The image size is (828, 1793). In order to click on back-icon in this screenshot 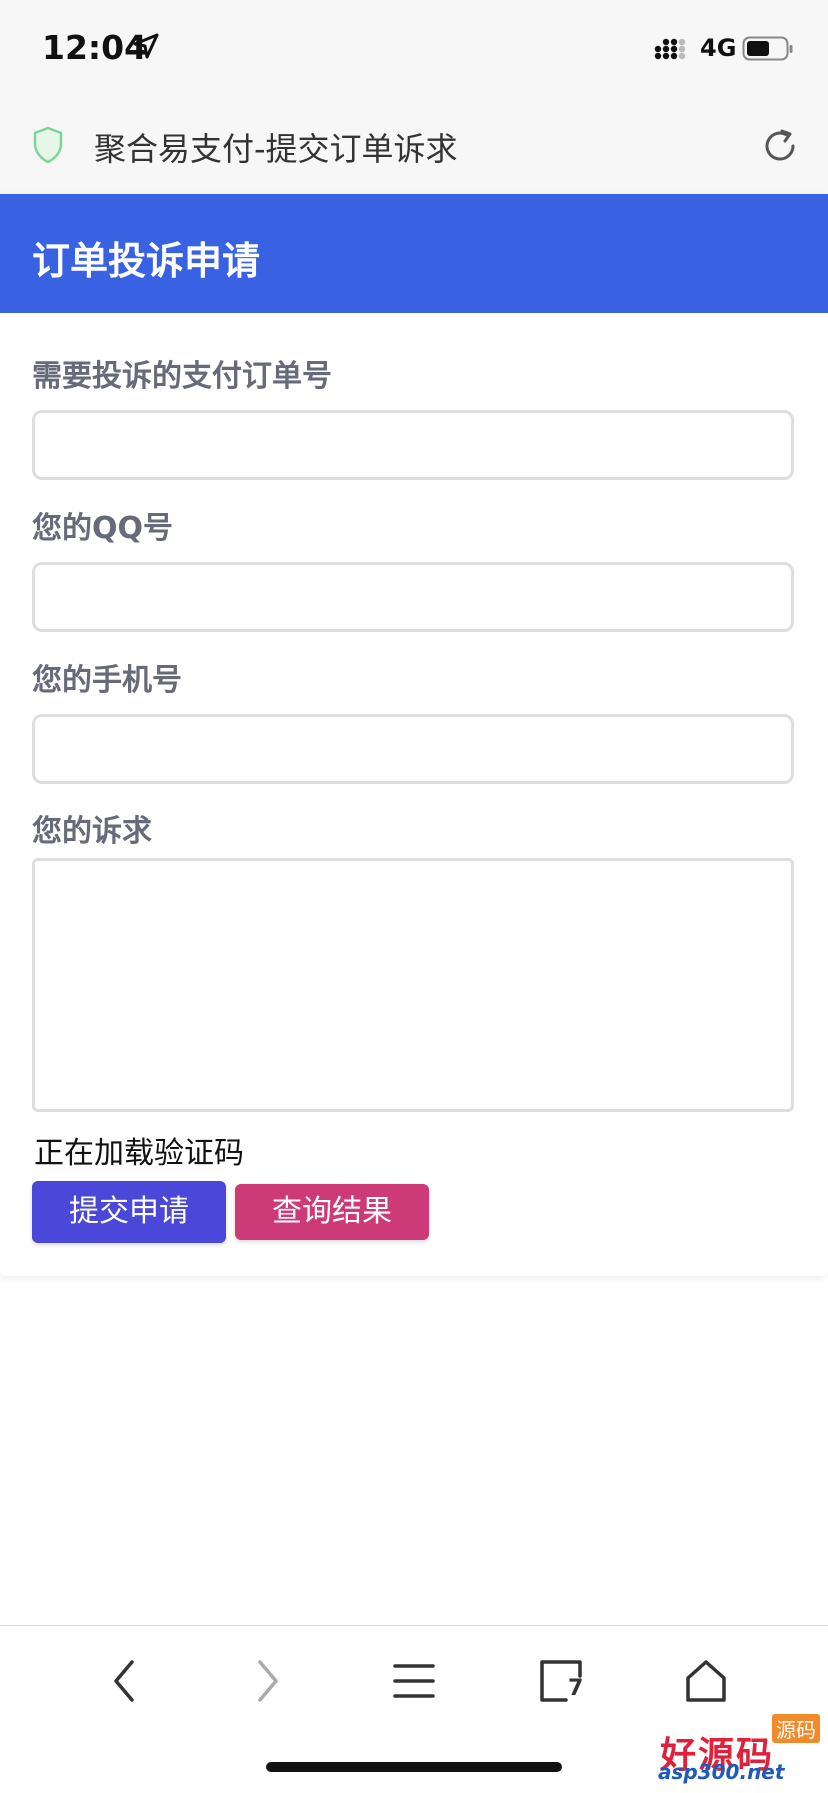, I will do `click(124, 1681)`.